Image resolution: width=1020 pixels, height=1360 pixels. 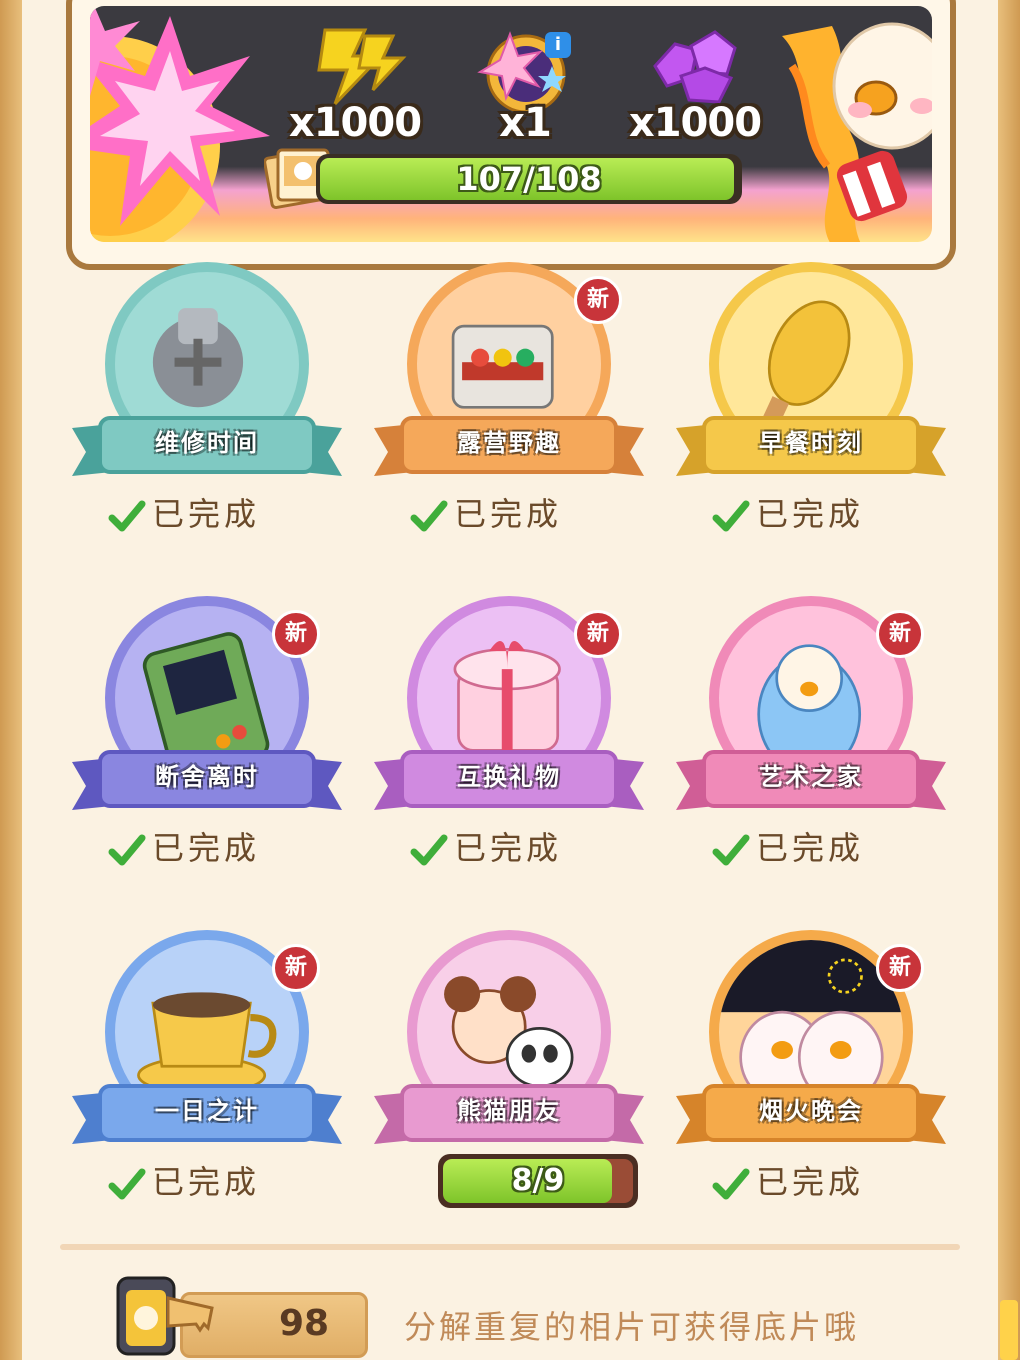 I want to click on card-progress-text: 8/9, so click(x=538, y=1180).